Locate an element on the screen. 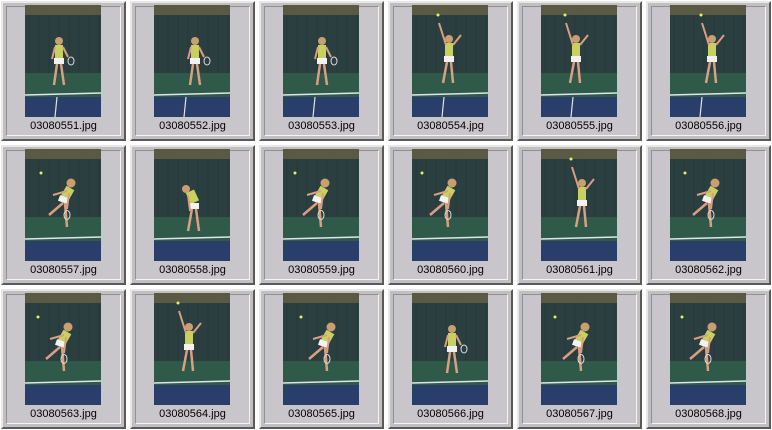 The image size is (772, 430). thumbnail-tile: 03080561.jpg is located at coordinates (579, 215).